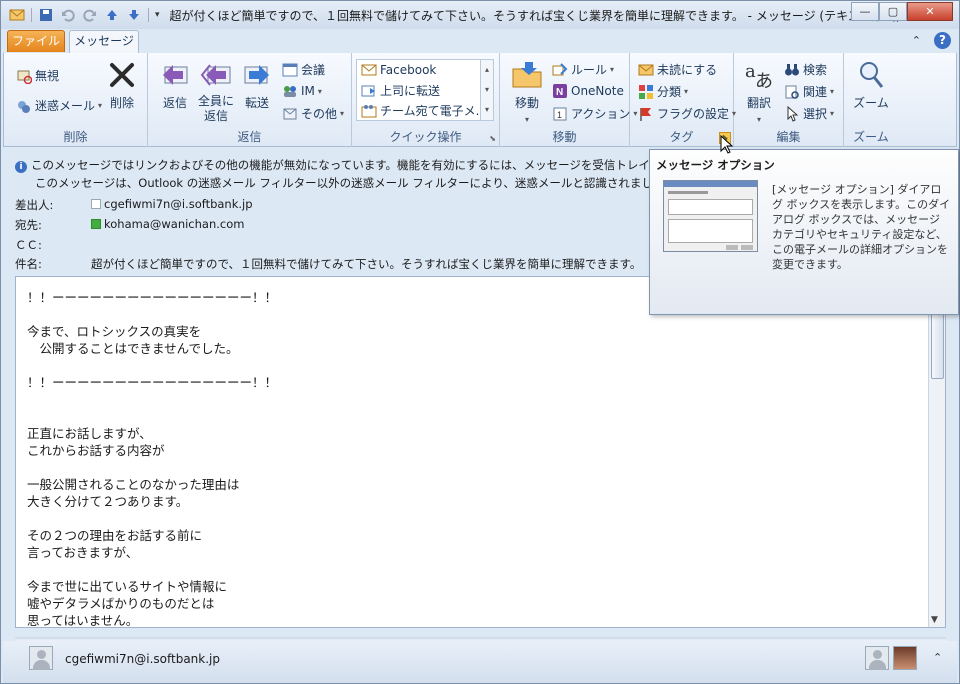 This screenshot has width=960, height=684. What do you see at coordinates (90, 15) in the screenshot?
I see `redo-icon` at bounding box center [90, 15].